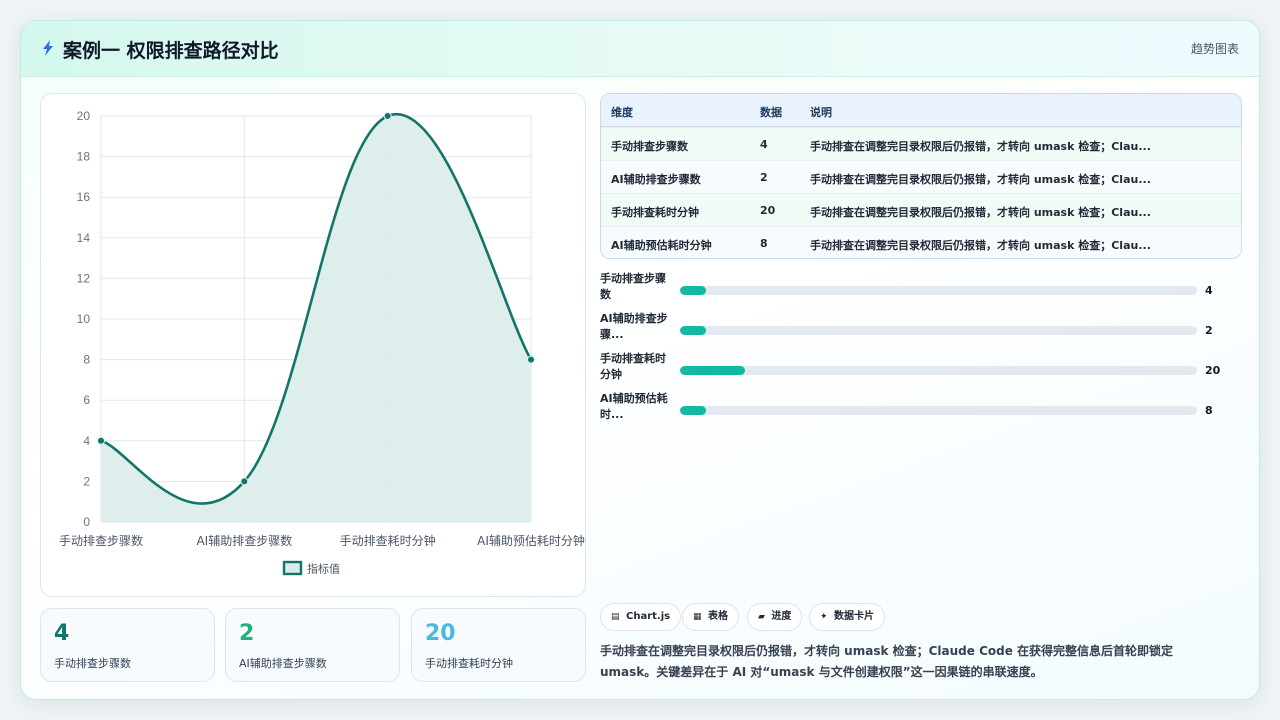 This screenshot has width=1280, height=720. What do you see at coordinates (718, 616) in the screenshot?
I see `chip-label: 表格` at bounding box center [718, 616].